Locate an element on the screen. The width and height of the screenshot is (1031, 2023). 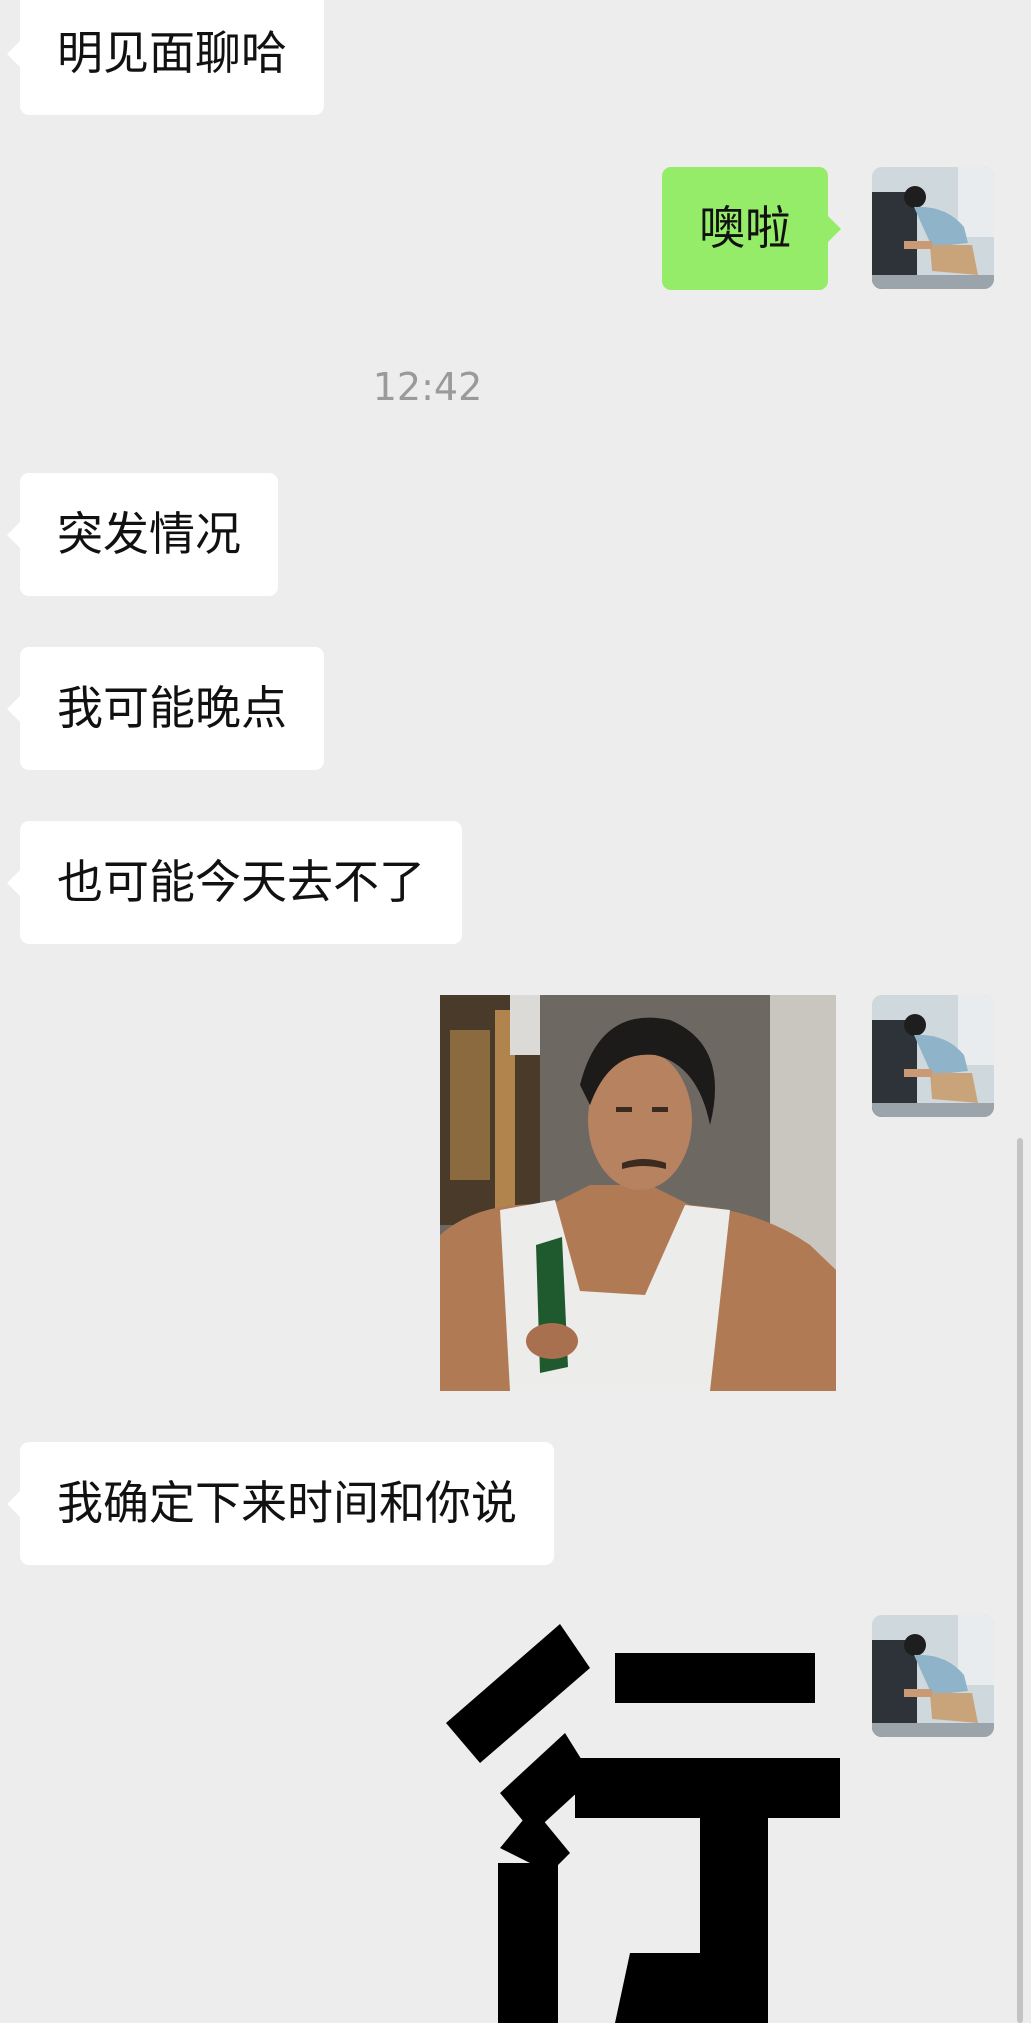
message-text: 明见面聊哈 is located at coordinates (172, 53).